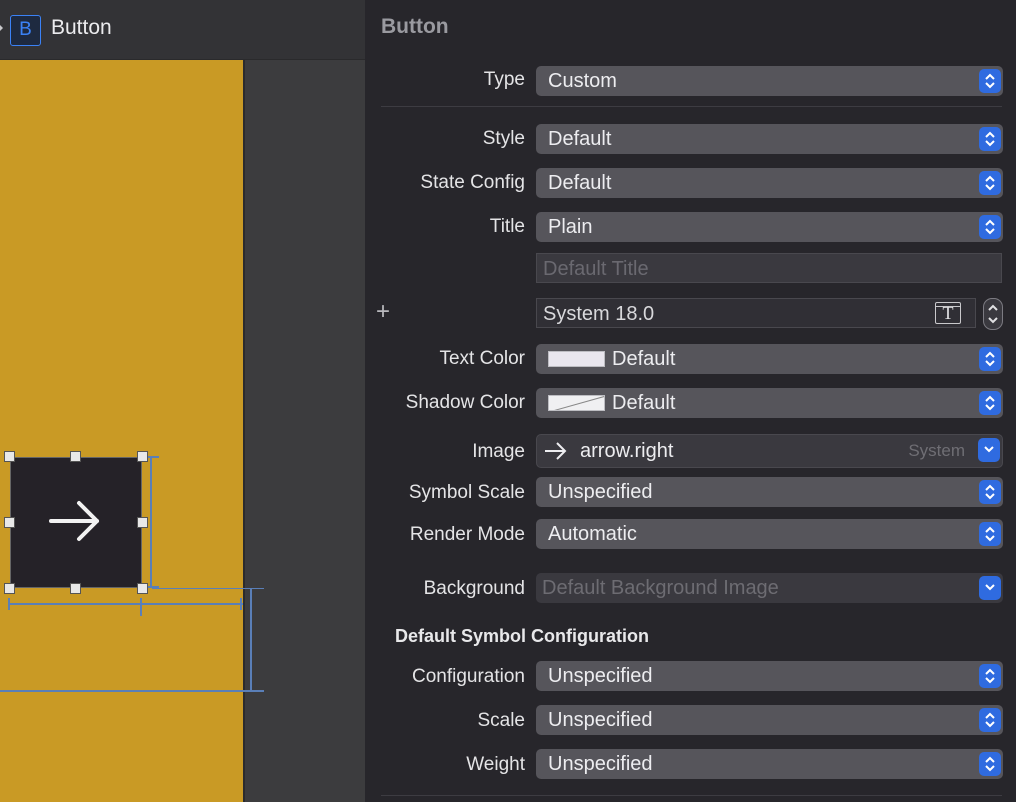 The height and width of the screenshot is (802, 1016). I want to click on weight-popup: Unspecified, so click(769, 764).